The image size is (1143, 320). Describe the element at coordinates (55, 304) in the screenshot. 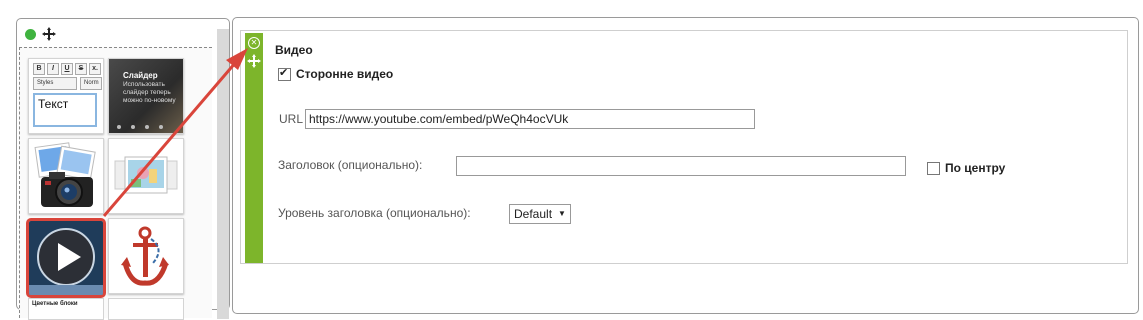

I see `colored-blocks-label: Цветные блоки` at that location.